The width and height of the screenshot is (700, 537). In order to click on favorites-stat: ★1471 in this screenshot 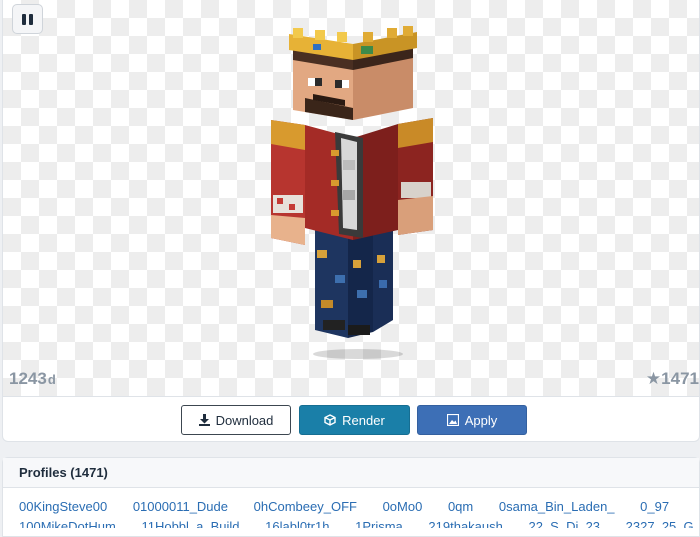, I will do `click(672, 379)`.